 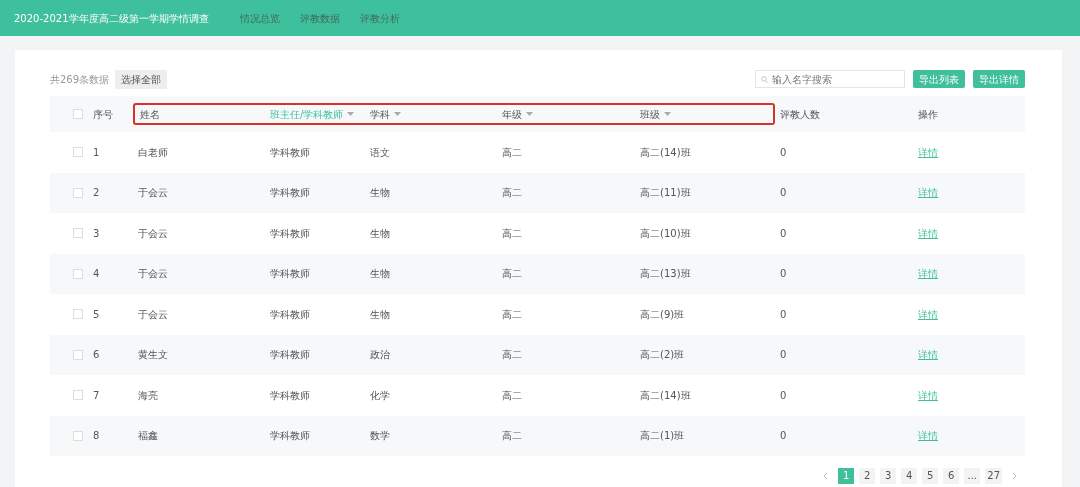 What do you see at coordinates (96, 395) in the screenshot?
I see `table-cell-text: 7` at bounding box center [96, 395].